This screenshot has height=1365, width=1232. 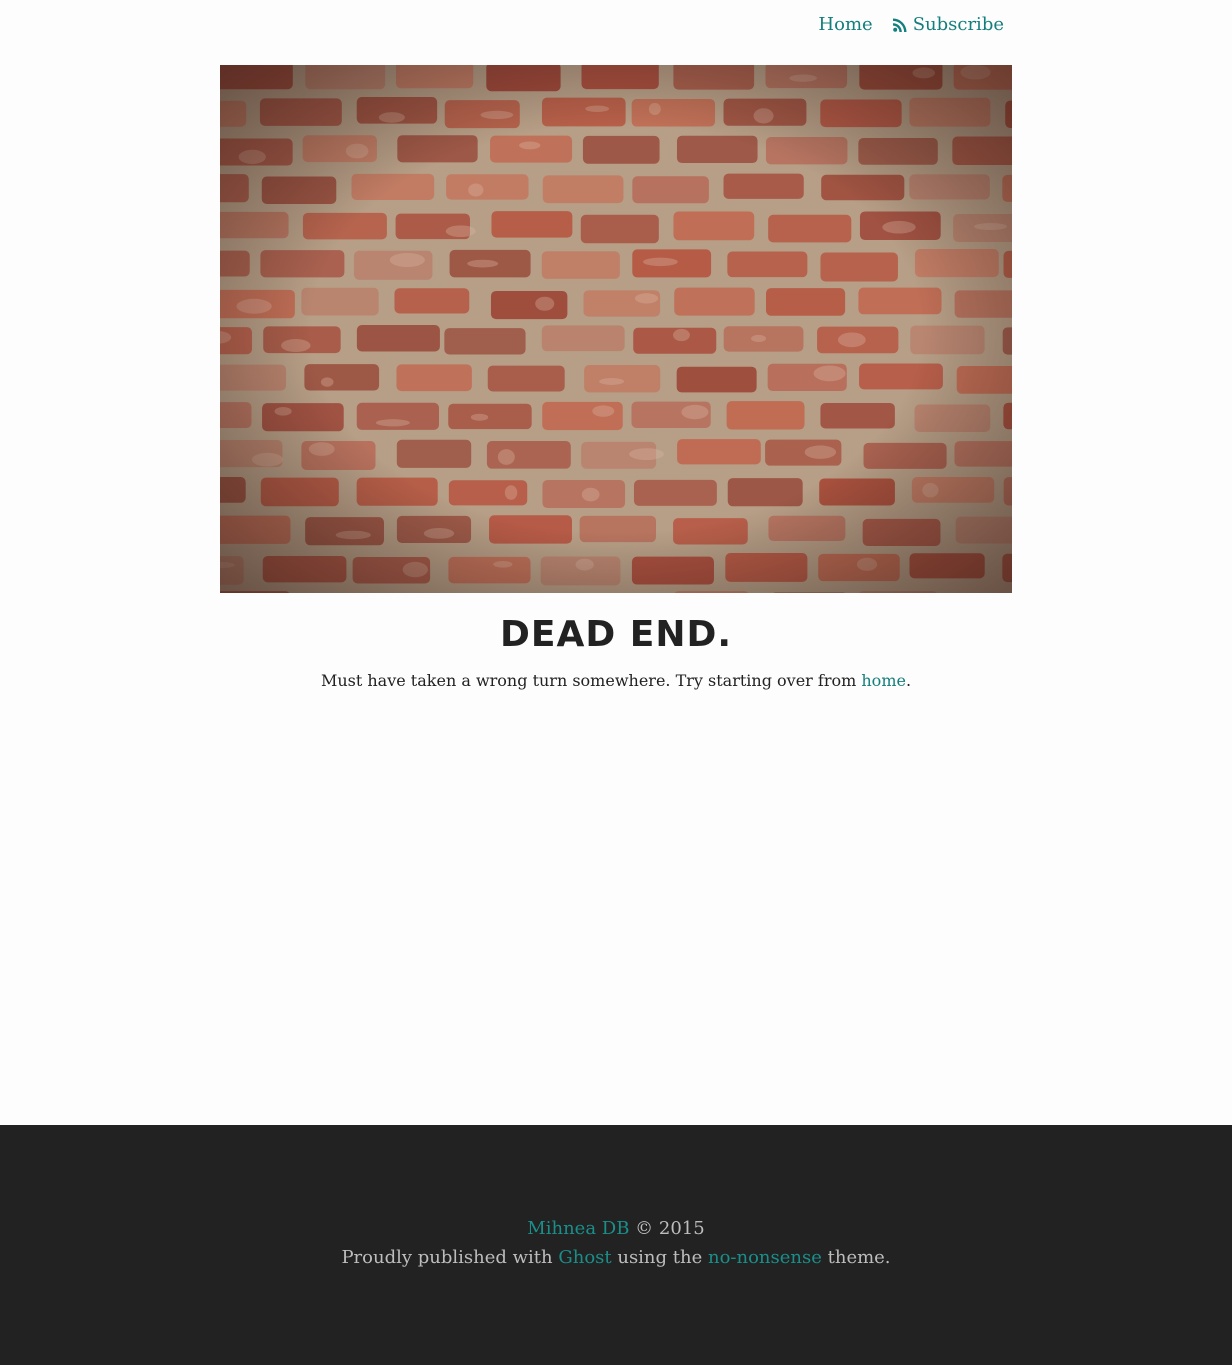 I want to click on nav-home-link: Home, so click(x=845, y=24).